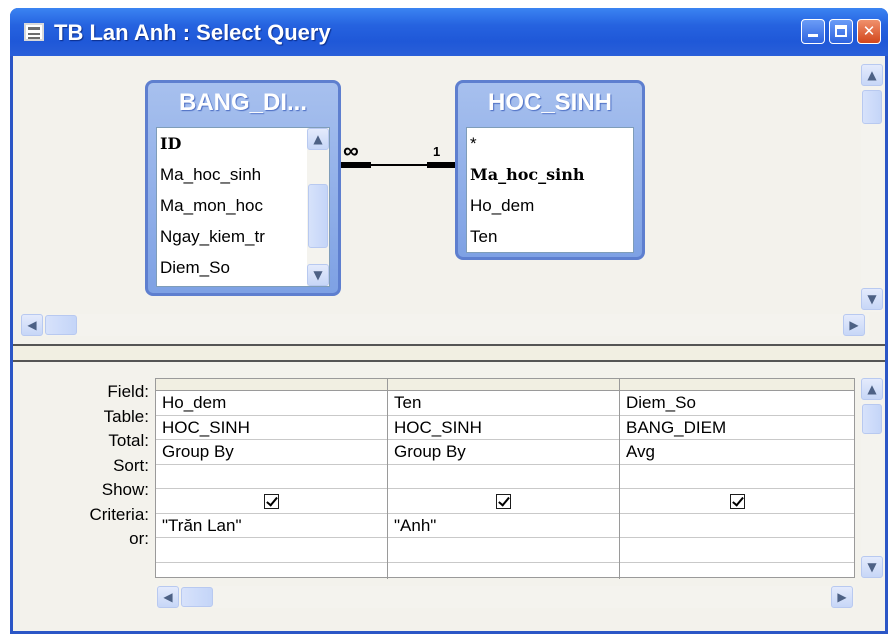 This screenshot has height=639, width=893. Describe the element at coordinates (550, 205) in the screenshot. I see `field-ho-dem: Ho_dem` at that location.